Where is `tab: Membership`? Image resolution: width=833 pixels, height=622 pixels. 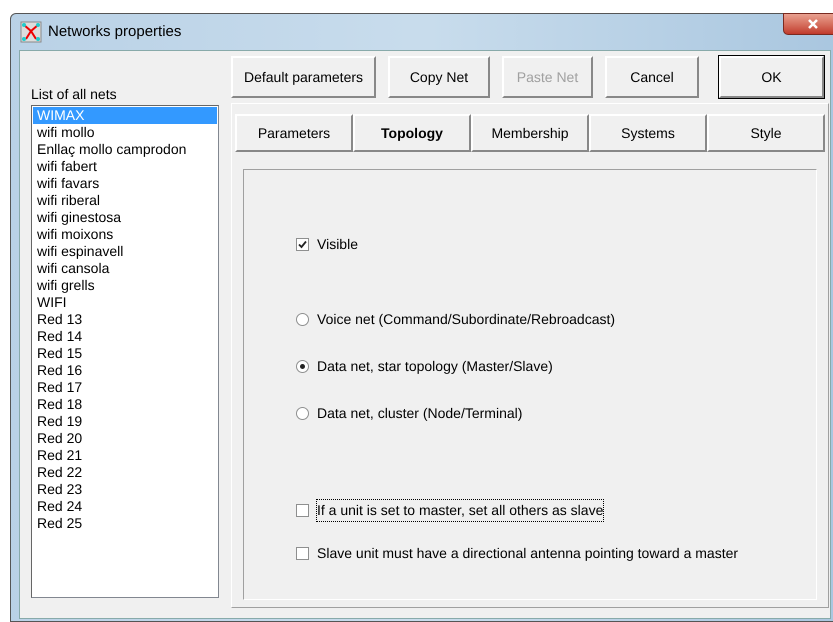 tab: Membership is located at coordinates (530, 133).